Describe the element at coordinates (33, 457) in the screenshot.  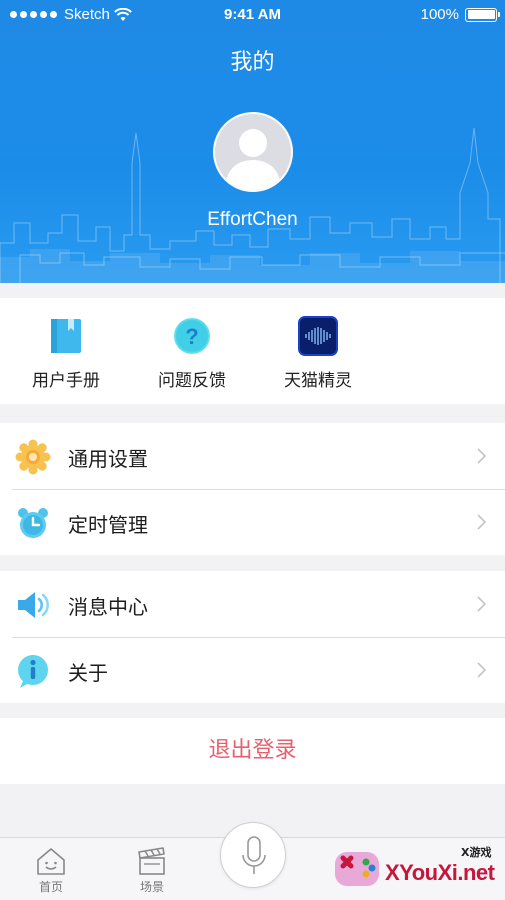
I see `gear-icon` at that location.